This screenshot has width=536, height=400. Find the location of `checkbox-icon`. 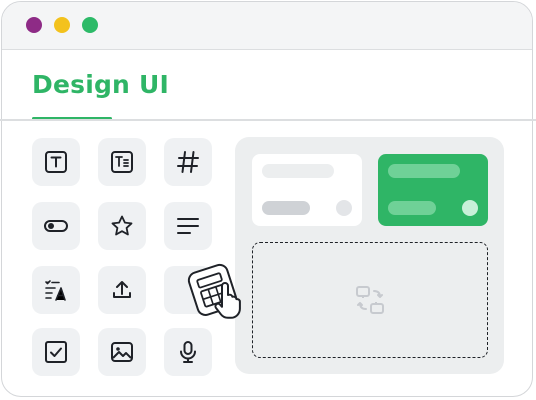

checkbox-icon is located at coordinates (56, 352).